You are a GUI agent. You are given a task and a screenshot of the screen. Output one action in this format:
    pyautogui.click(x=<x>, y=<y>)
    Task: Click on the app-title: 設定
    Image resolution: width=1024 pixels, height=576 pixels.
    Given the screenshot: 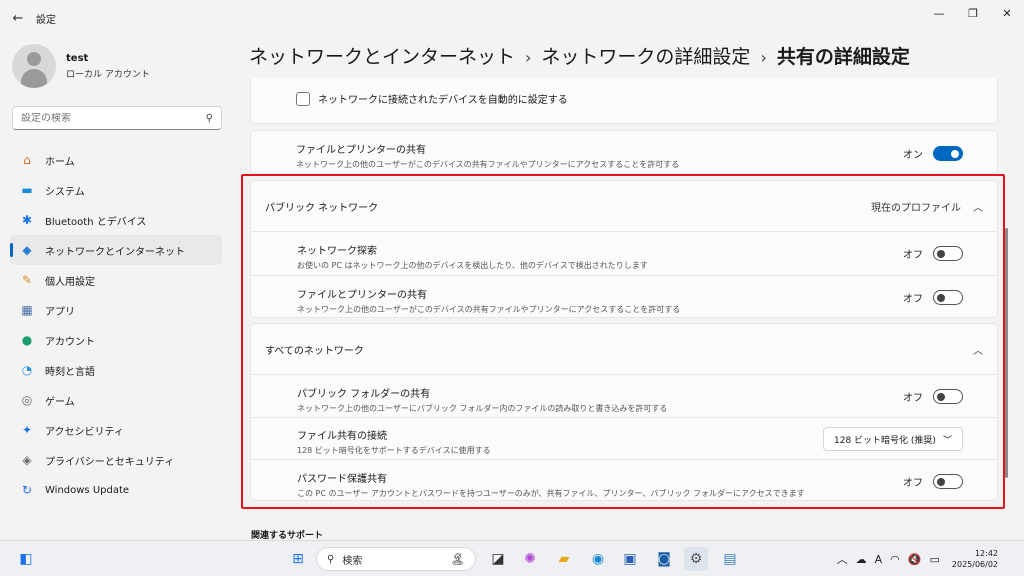 What is the action you would take?
    pyautogui.click(x=46, y=20)
    